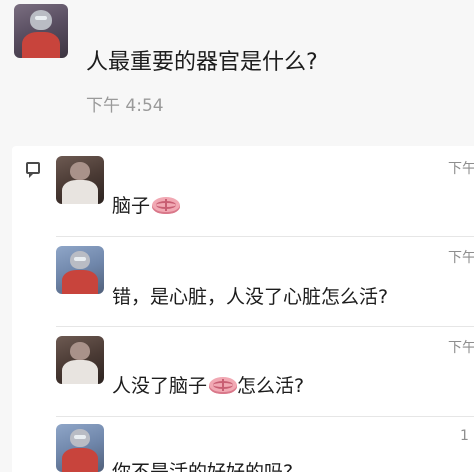 The height and width of the screenshot is (472, 474). I want to click on message-text: 人最重要的器官是什么?, so click(202, 62).